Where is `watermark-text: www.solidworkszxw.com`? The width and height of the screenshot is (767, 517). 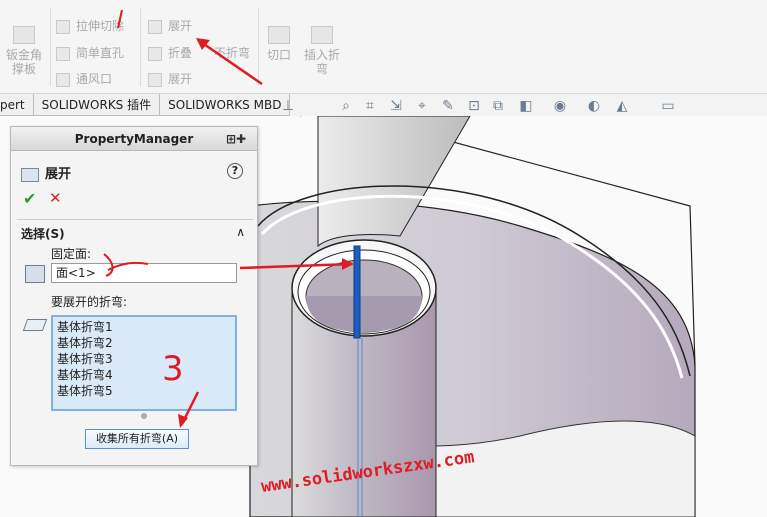 watermark-text: www.solidworkszxw.com is located at coordinates (368, 472).